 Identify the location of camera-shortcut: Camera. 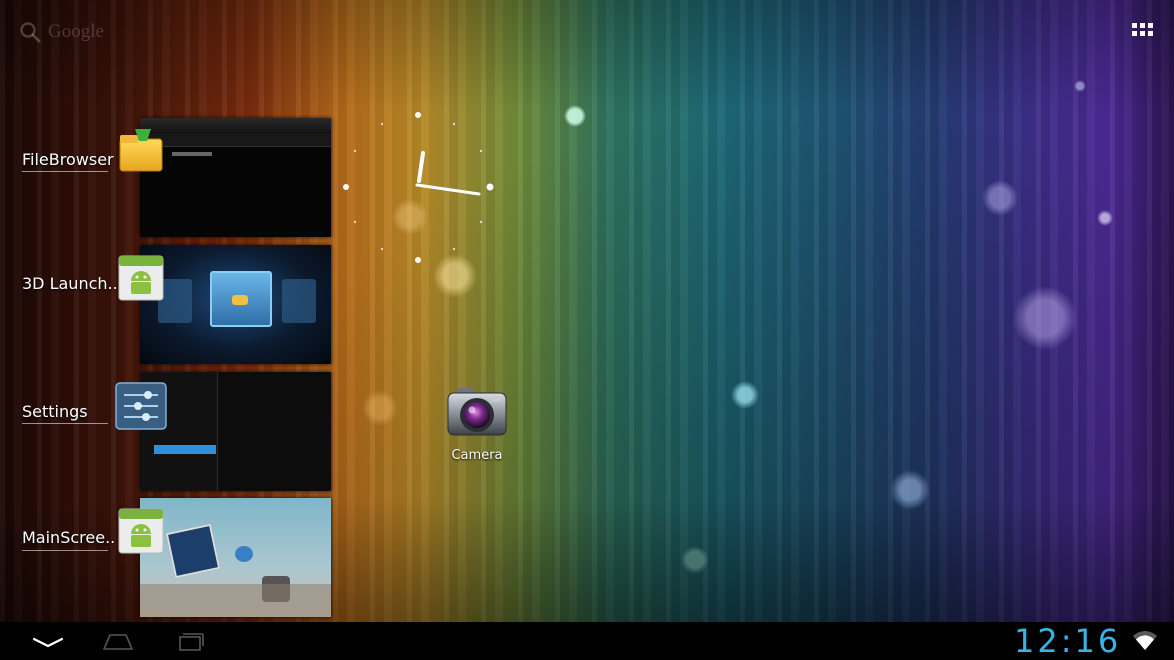
(477, 427).